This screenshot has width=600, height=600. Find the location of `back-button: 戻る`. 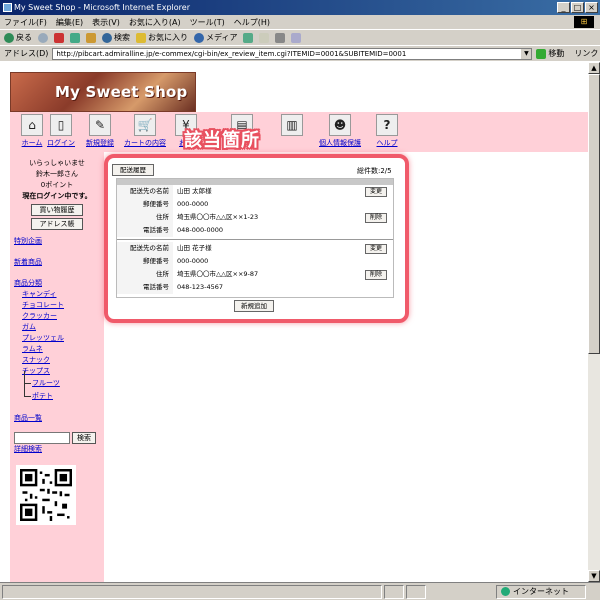

back-button: 戻る is located at coordinates (18, 37).